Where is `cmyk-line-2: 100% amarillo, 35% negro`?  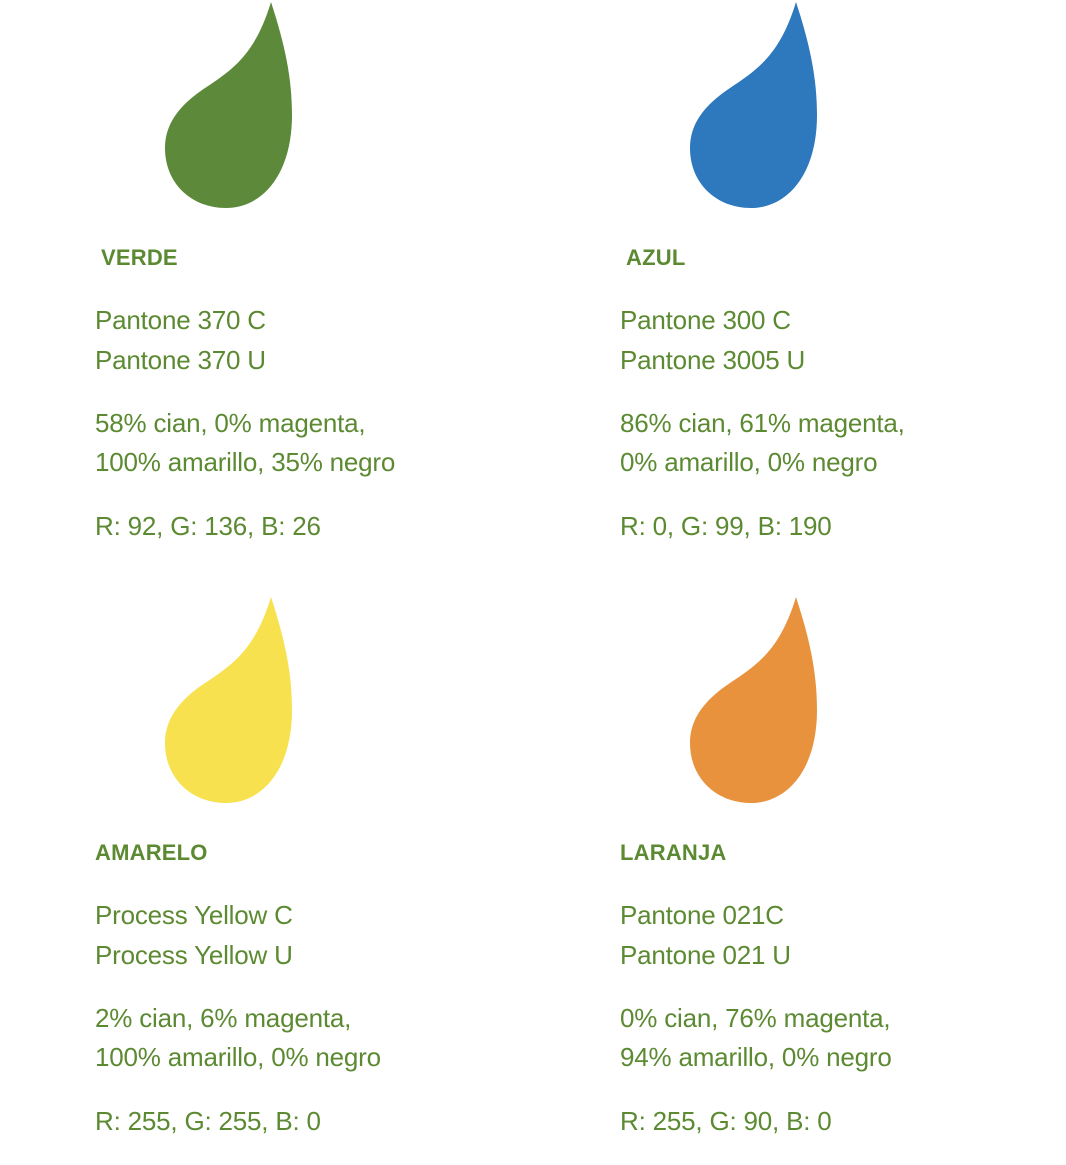 cmyk-line-2: 100% amarillo, 35% negro is located at coordinates (245, 462).